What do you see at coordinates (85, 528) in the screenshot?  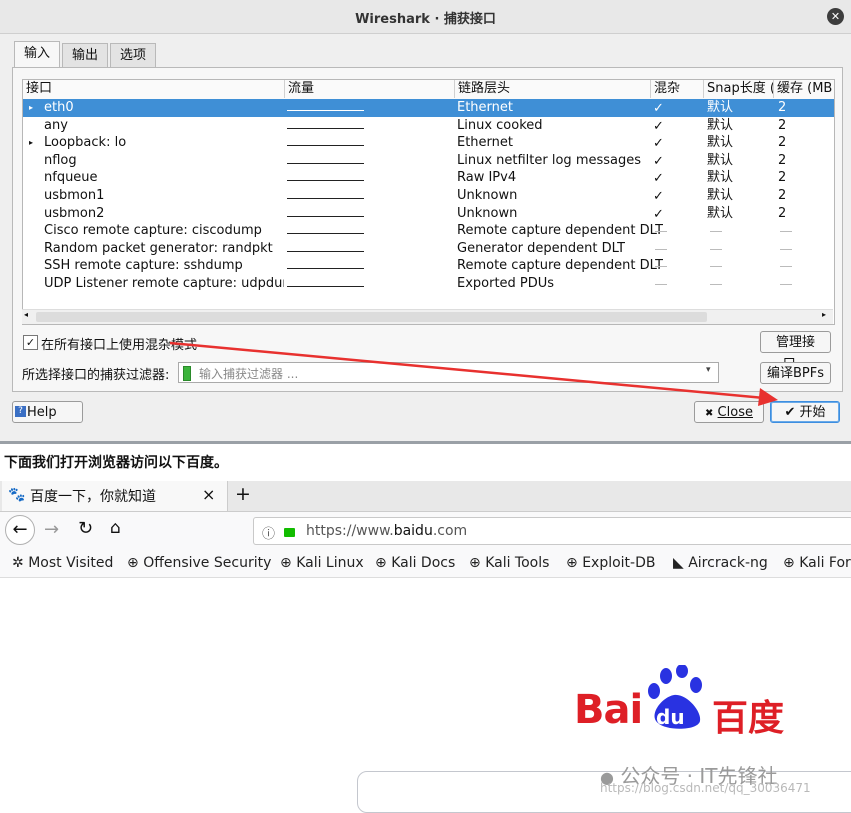 I see `reload-icon: ↻` at bounding box center [85, 528].